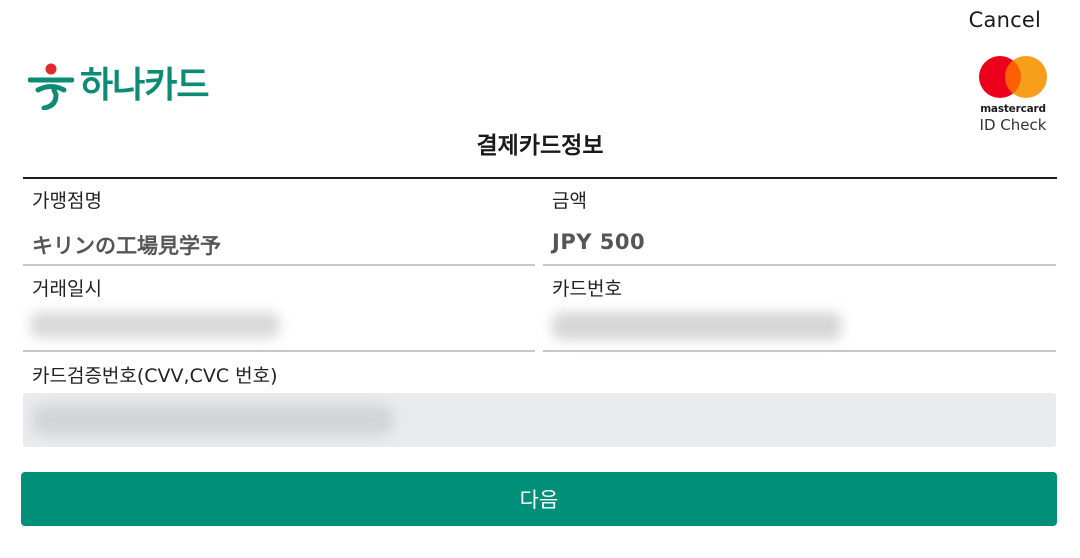 Image resolution: width=1080 pixels, height=558 pixels. I want to click on datetime-label: 거래일시, so click(67, 289).